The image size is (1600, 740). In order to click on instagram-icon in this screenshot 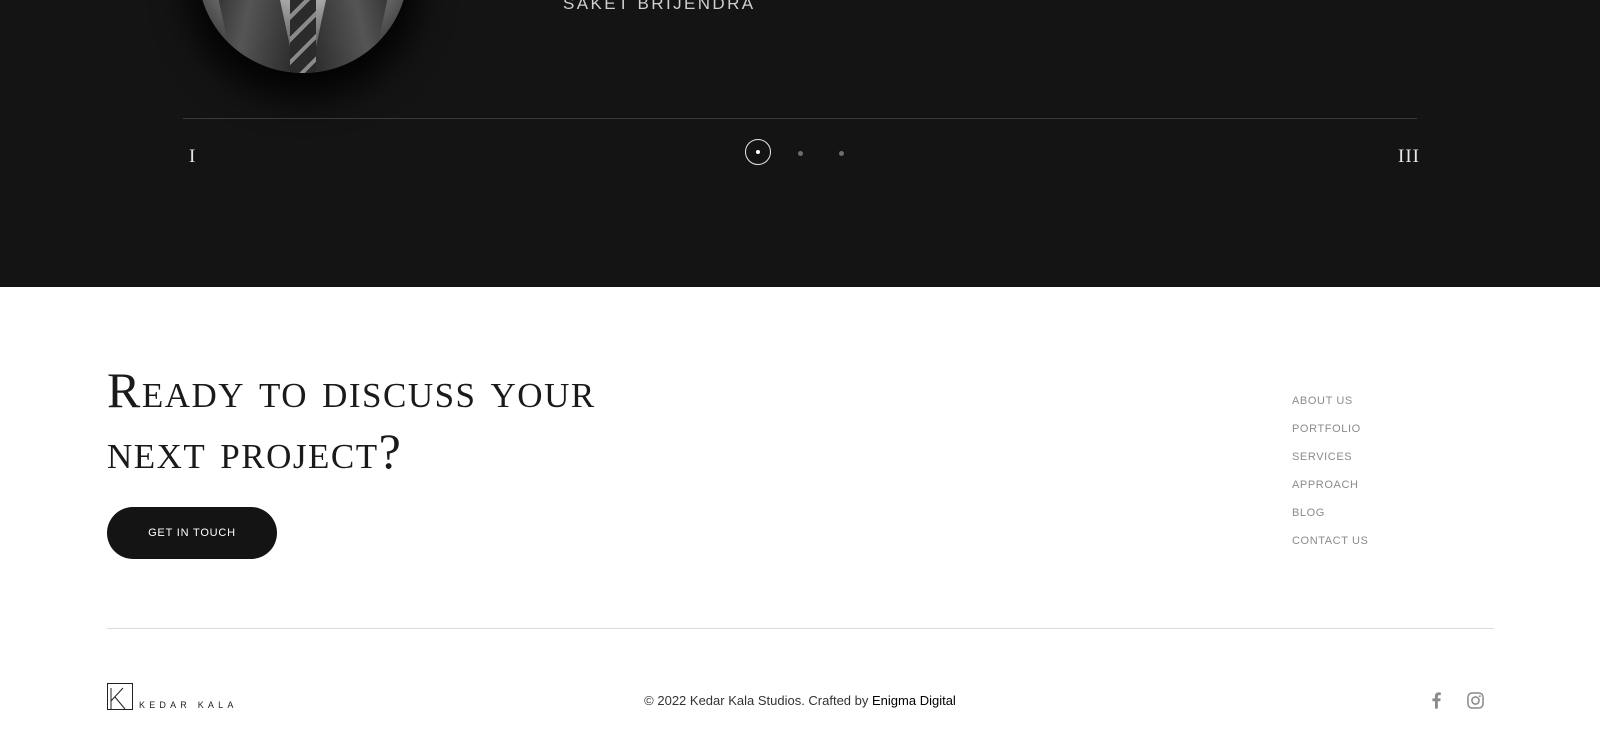, I will do `click(1475, 700)`.